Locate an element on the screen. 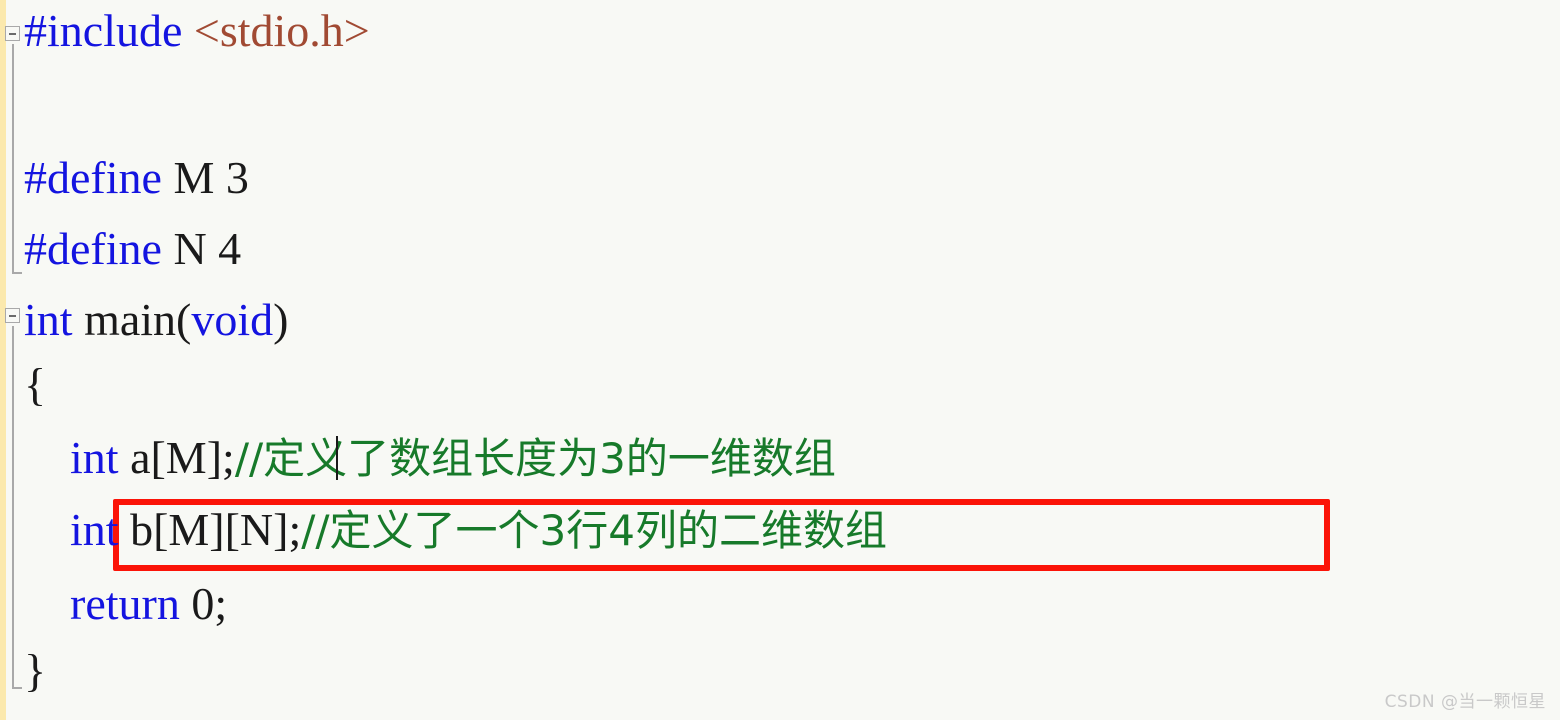 Image resolution: width=1560 pixels, height=720 pixels. token-keyword: #include is located at coordinates (103, 30).